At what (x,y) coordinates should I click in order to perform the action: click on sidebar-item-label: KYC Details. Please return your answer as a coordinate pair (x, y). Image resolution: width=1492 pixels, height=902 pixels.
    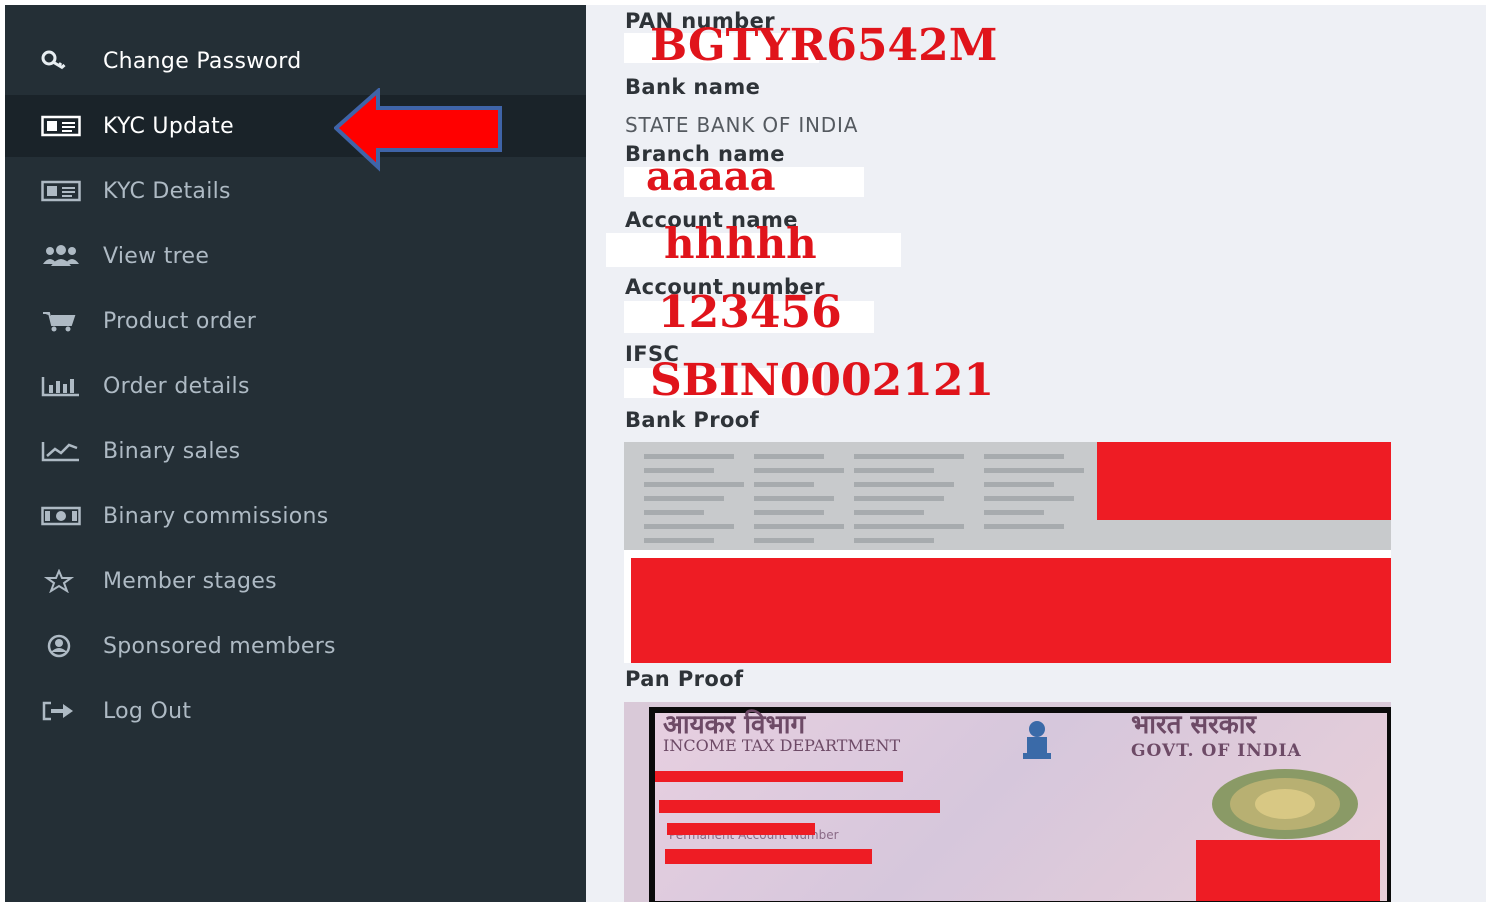
    Looking at the image, I should click on (167, 191).